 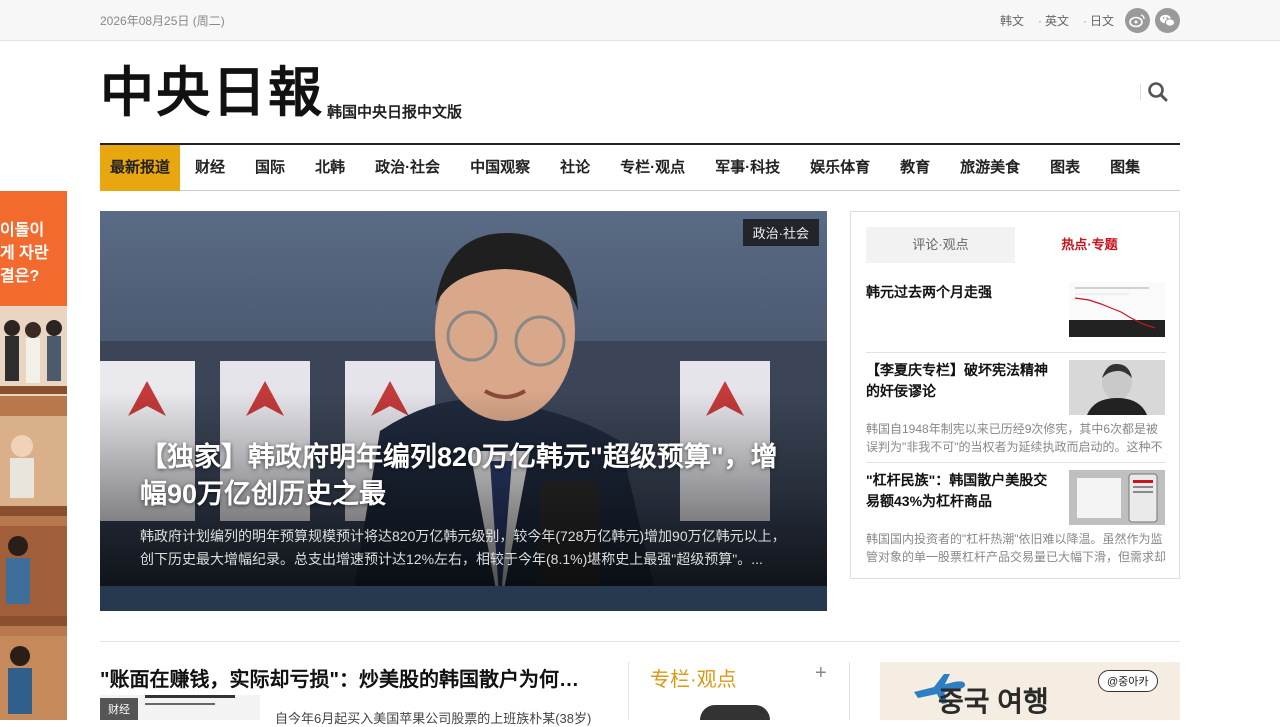 I want to click on language-links: 韩文 英文 日文, so click(x=1057, y=20).